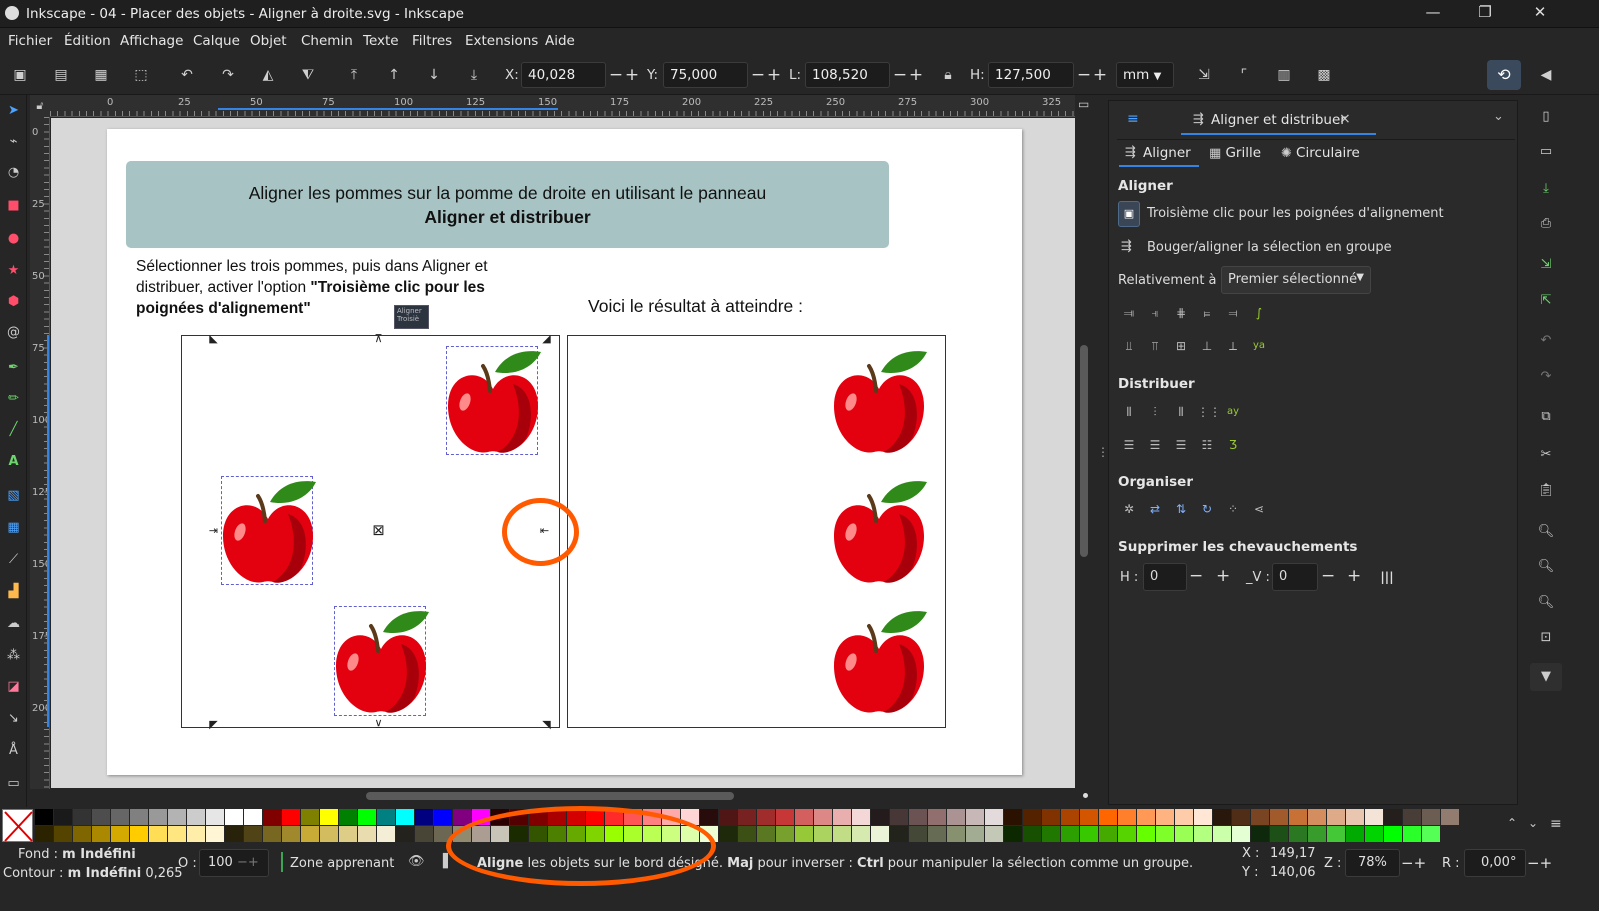 Image resolution: width=1599 pixels, height=911 pixels. Describe the element at coordinates (1533, 823) in the screenshot. I see `palette-scroll-down-icon: ⌄` at that location.